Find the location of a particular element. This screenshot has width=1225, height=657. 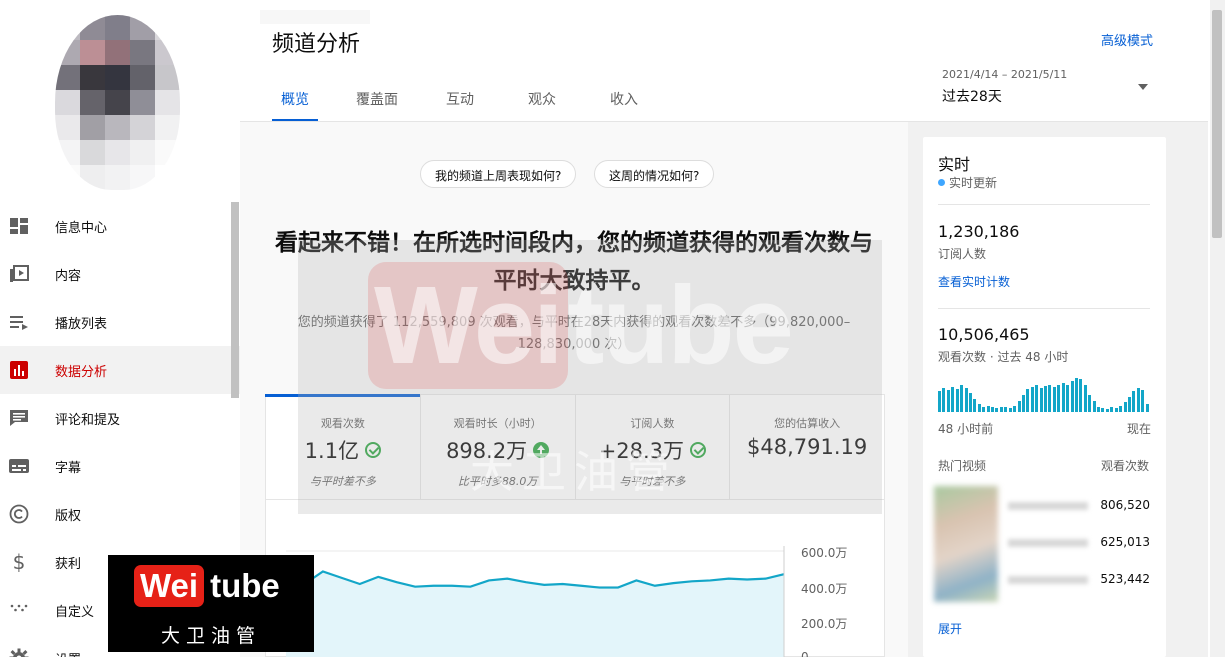

views-chart is located at coordinates (576, 578).